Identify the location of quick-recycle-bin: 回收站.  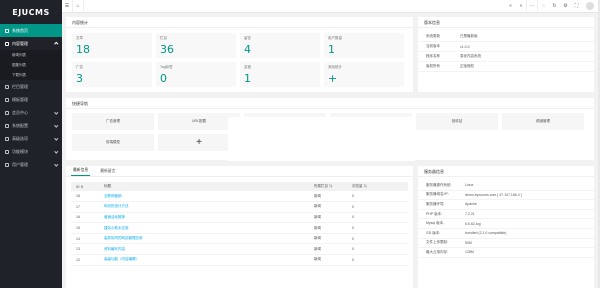
(457, 121).